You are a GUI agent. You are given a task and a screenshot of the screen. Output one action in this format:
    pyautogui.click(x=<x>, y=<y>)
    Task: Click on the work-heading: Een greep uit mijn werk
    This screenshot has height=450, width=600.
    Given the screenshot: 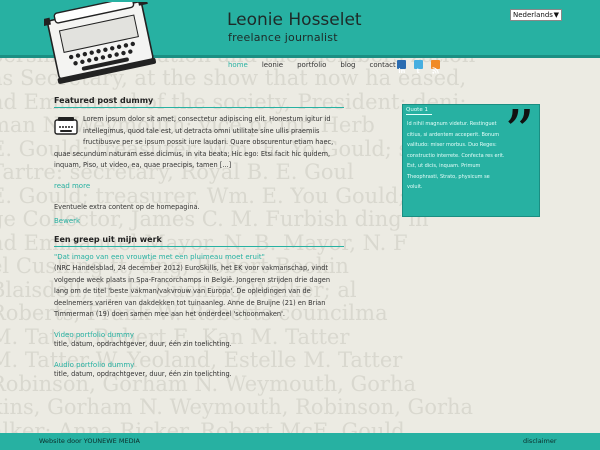 What is the action you would take?
    pyautogui.click(x=199, y=241)
    